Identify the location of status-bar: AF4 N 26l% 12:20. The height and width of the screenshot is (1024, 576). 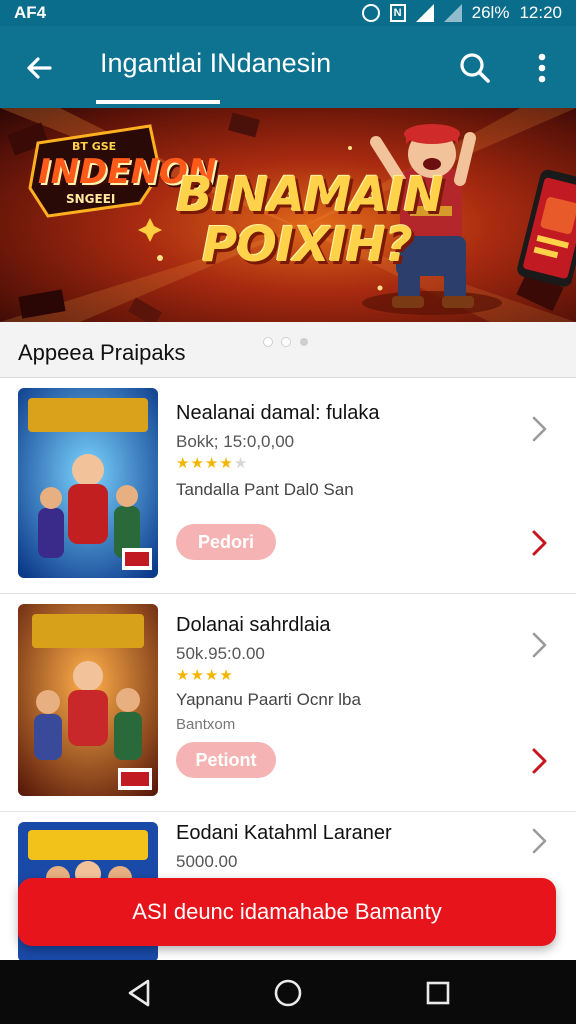
(288, 13).